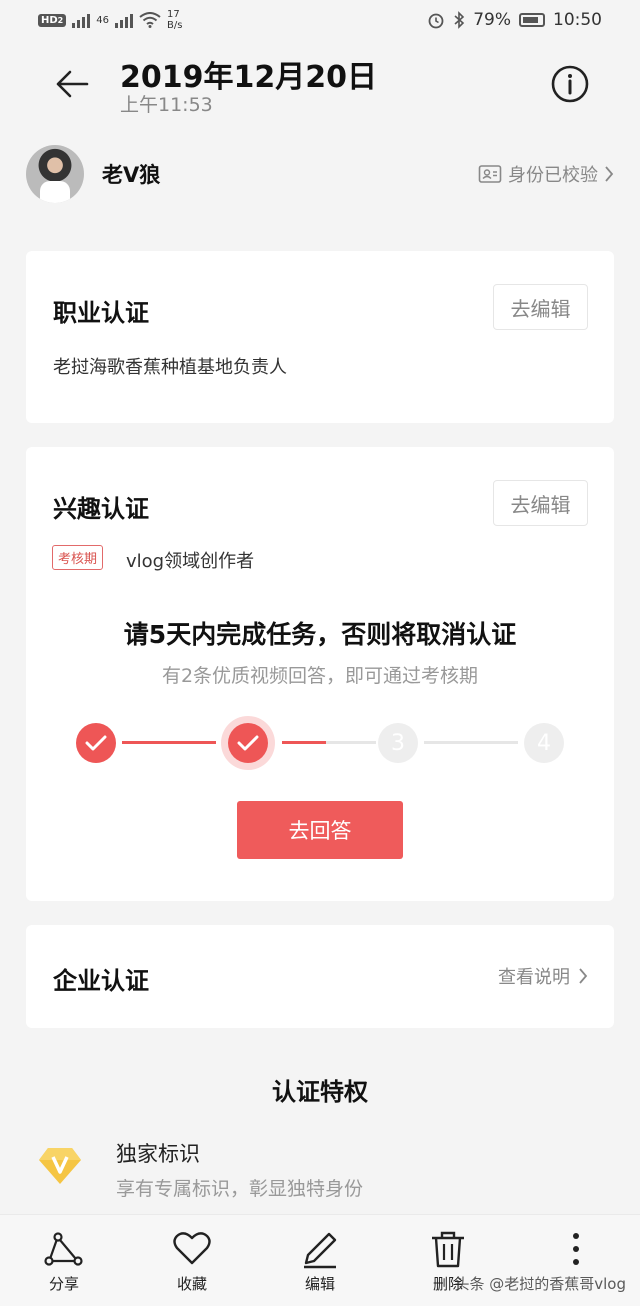  Describe the element at coordinates (534, 977) in the screenshot. I see `explain-label: 查看说明` at that location.